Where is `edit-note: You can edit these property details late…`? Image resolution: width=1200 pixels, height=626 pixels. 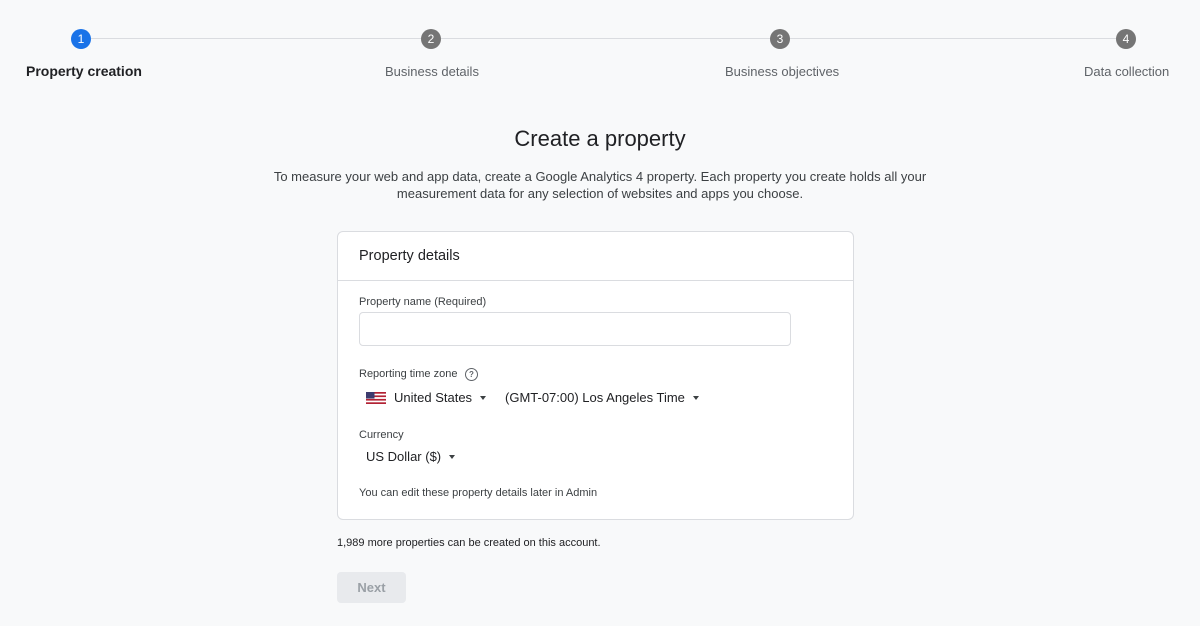 edit-note: You can edit these property details late… is located at coordinates (478, 493).